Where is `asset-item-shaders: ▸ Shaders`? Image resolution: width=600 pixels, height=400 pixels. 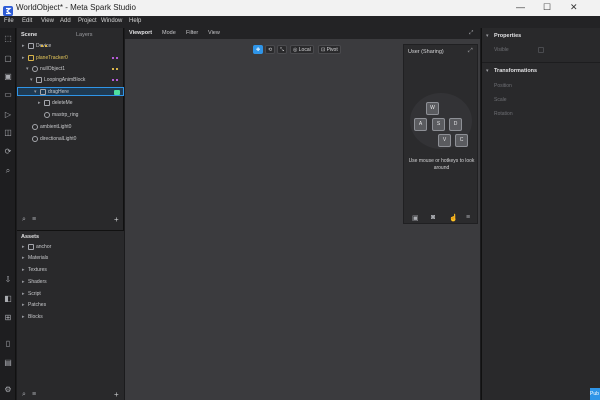
asset-item-shaders: ▸ Shaders is located at coordinates (34, 282).